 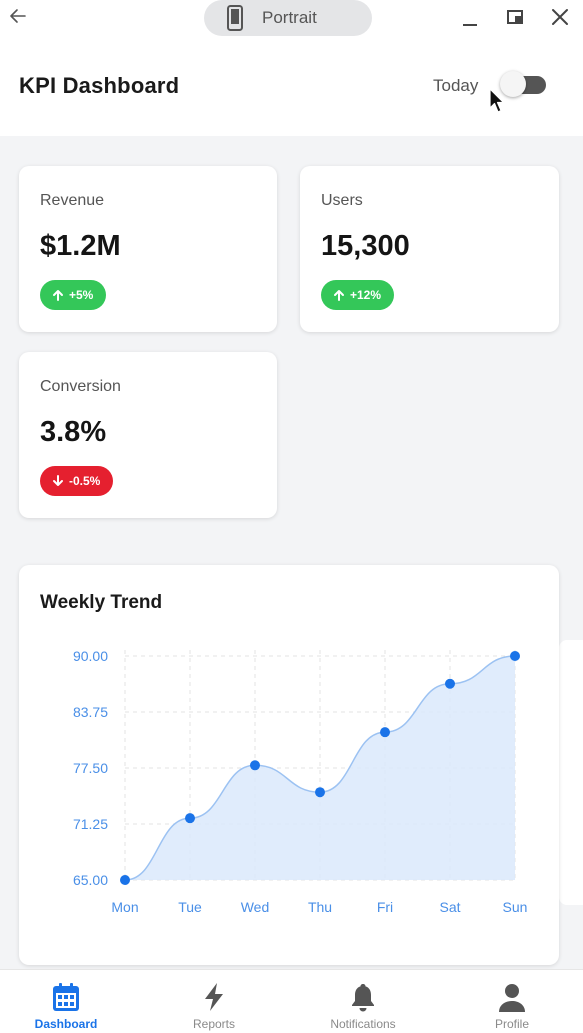 I want to click on restore-icon, so click(x=516, y=17).